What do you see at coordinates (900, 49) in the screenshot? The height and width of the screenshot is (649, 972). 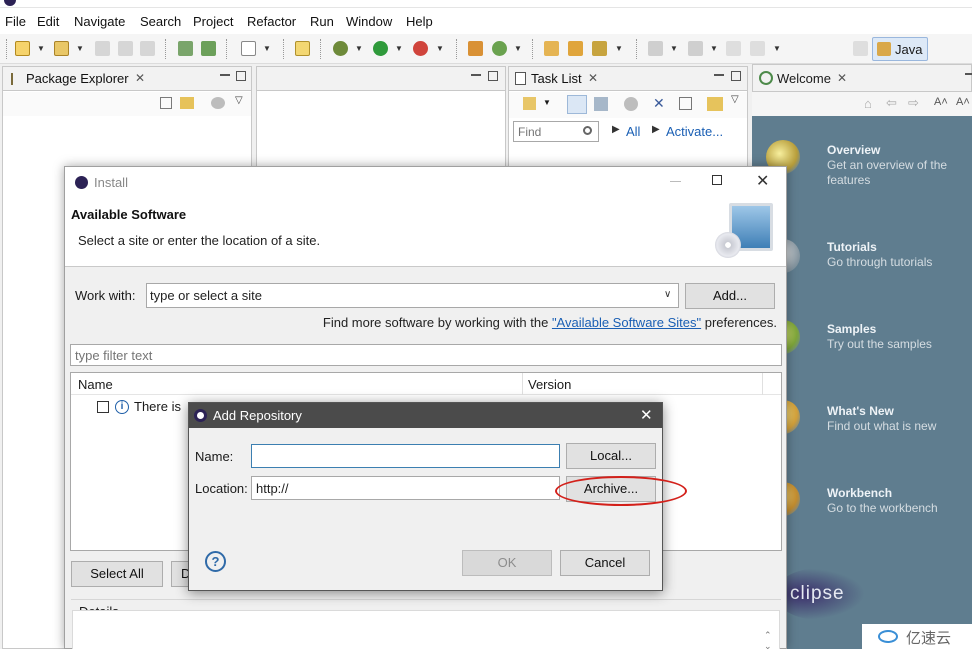 I see `java-perspective-button: Java` at bounding box center [900, 49].